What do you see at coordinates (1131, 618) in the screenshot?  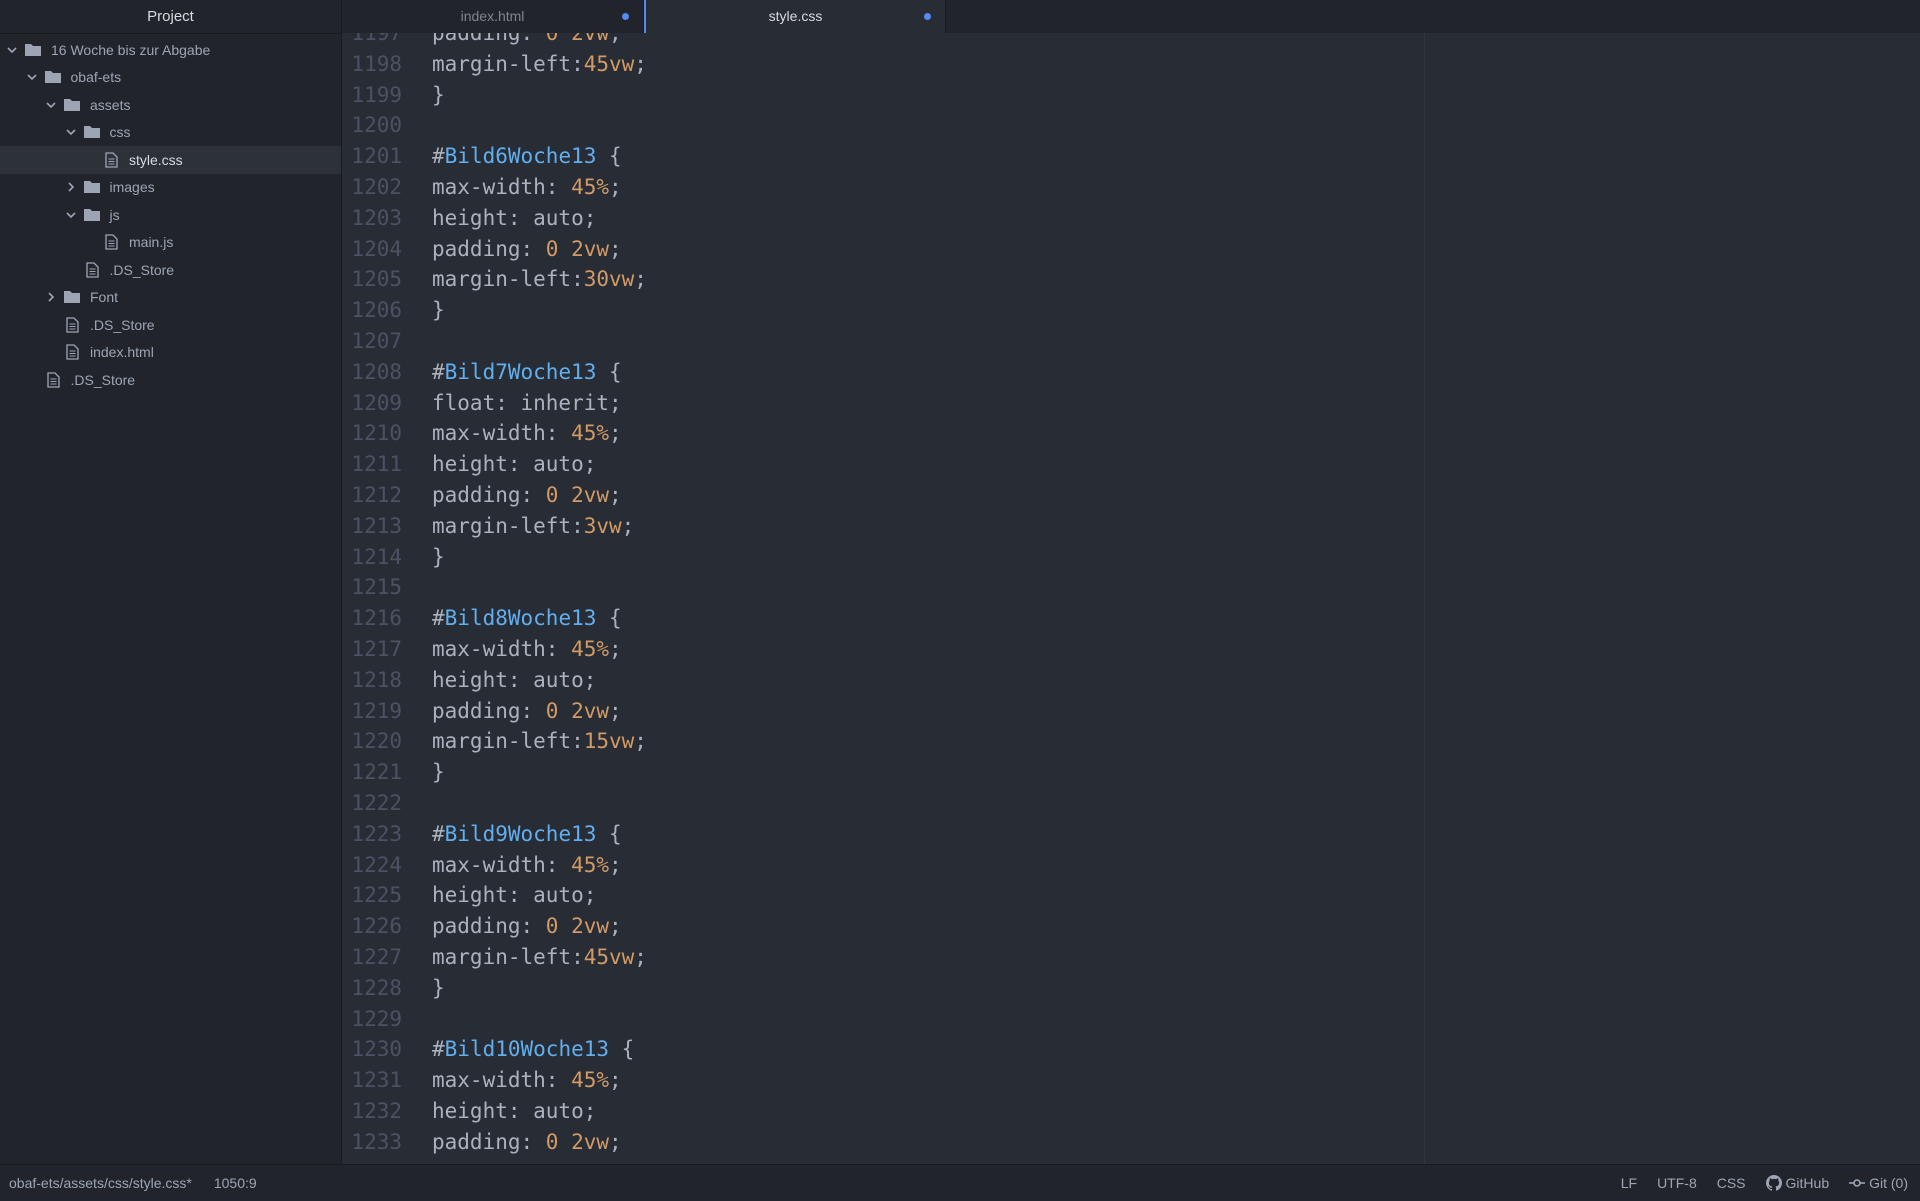 I see `code-line: 1216 #Bild8Woche13 {` at bounding box center [1131, 618].